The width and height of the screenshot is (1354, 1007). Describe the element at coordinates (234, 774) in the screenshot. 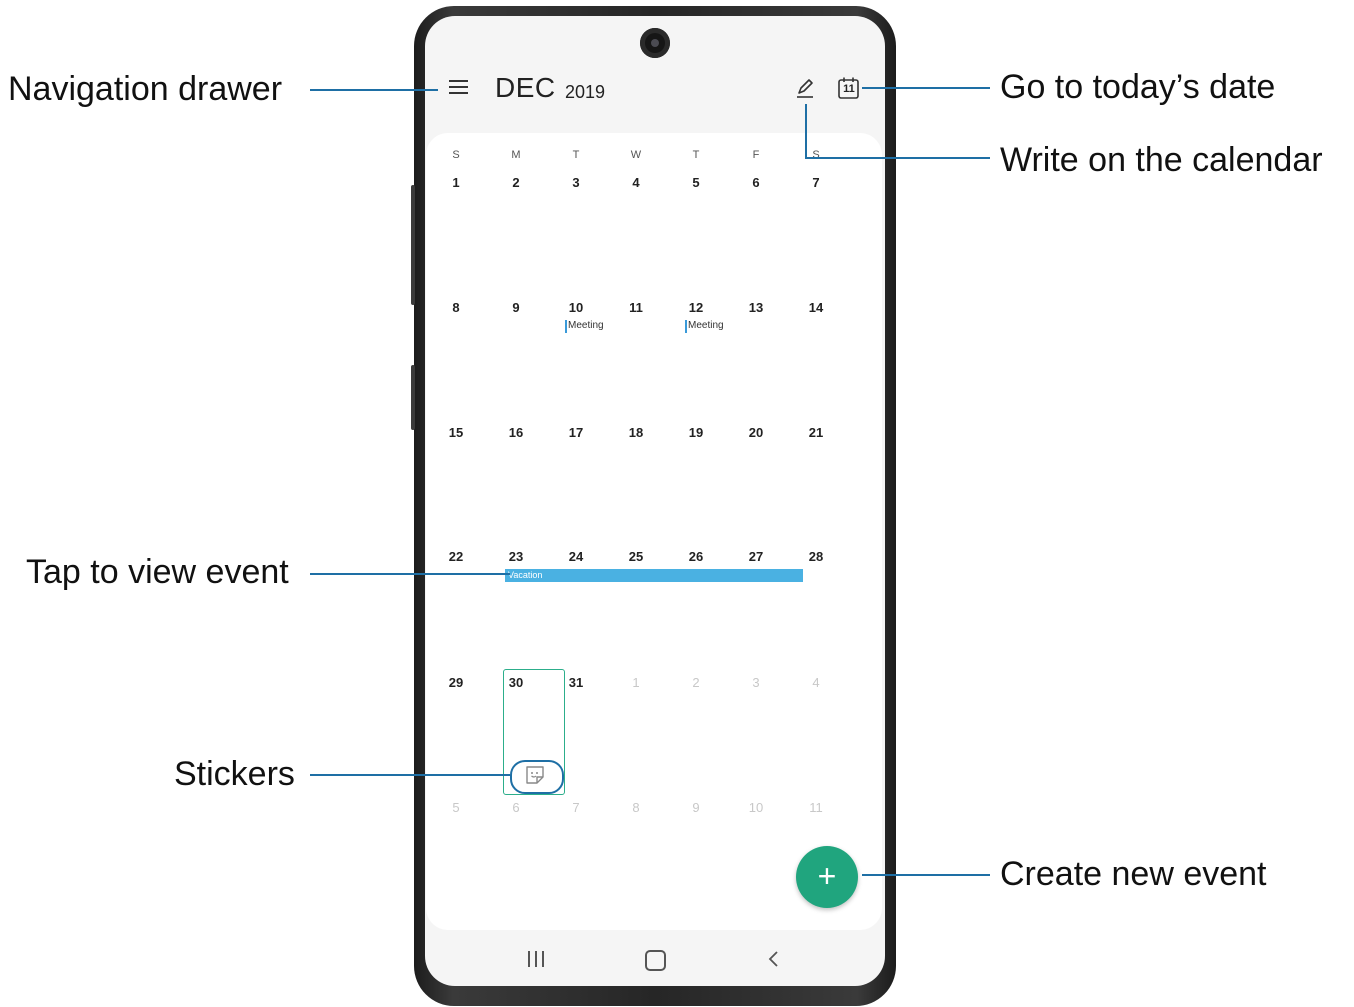

I see `callout-stickers: Stickers` at that location.